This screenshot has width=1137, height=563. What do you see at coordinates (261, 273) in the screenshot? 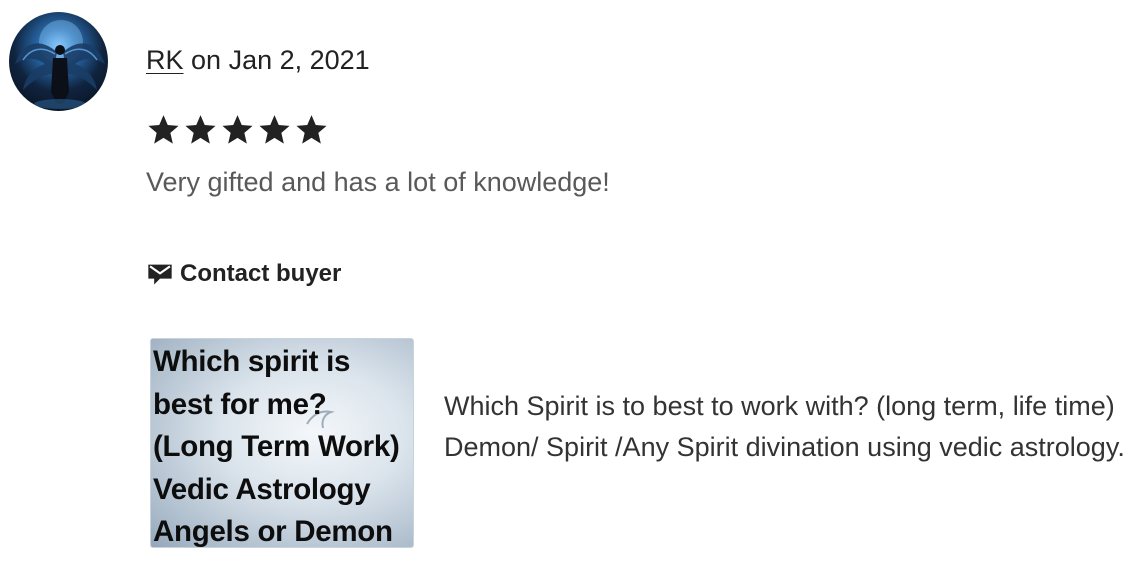
I see `contact-buyer-label: Contact buyer` at bounding box center [261, 273].